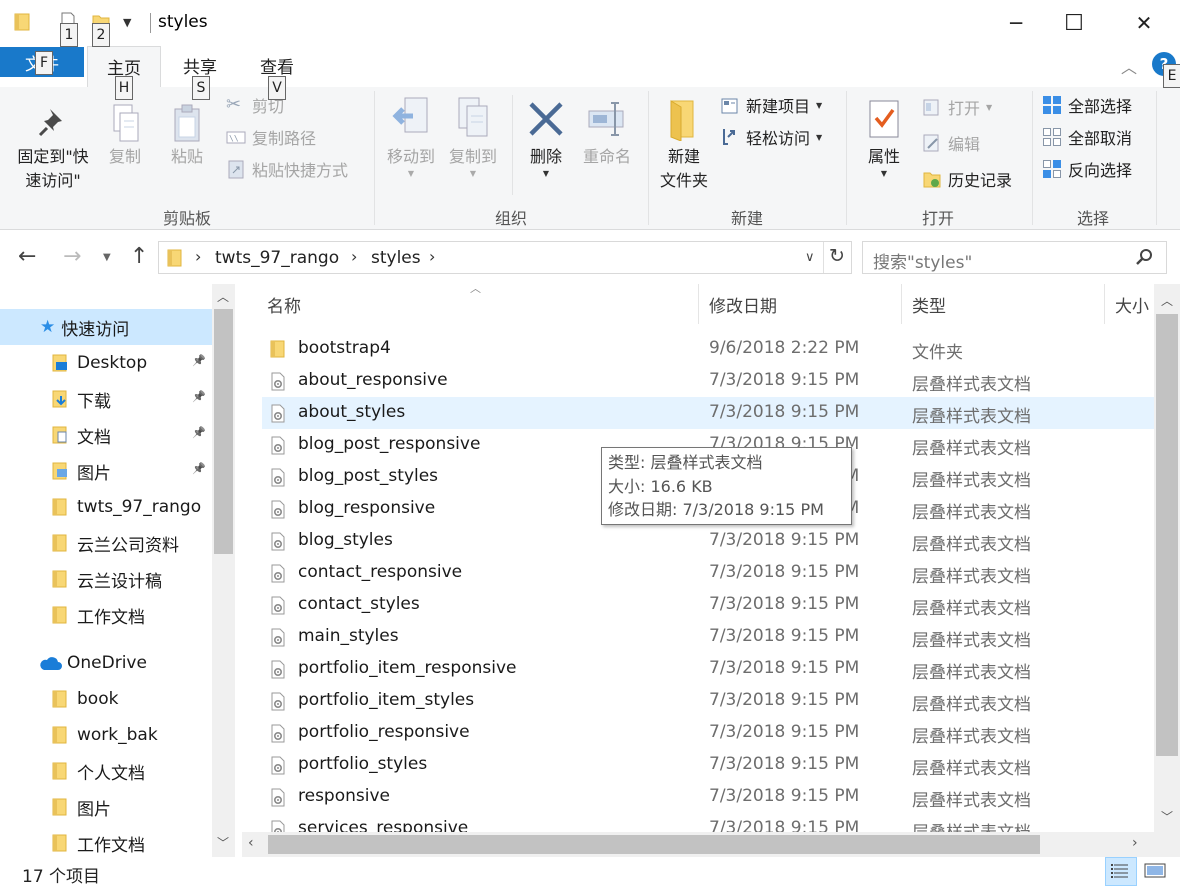  I want to click on up-arrow-icon: ↑, so click(139, 256).